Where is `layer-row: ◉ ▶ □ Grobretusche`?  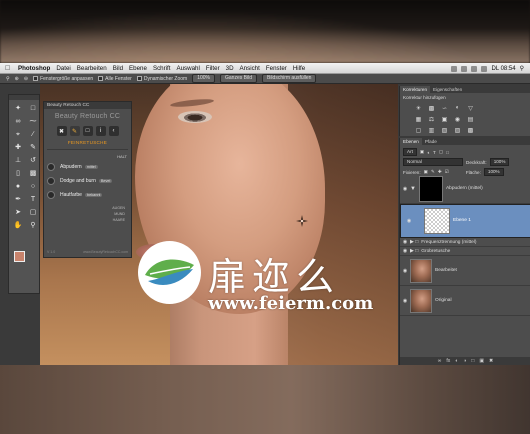
layer-row: ◉ ▶ □ Grobretusche is located at coordinates (465, 251).